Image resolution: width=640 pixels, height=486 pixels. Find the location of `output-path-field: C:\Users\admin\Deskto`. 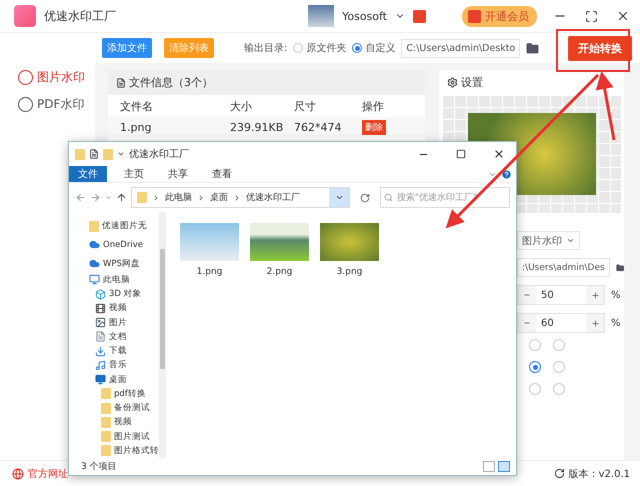

output-path-field: C:\Users\admin\Deskto is located at coordinates (460, 48).